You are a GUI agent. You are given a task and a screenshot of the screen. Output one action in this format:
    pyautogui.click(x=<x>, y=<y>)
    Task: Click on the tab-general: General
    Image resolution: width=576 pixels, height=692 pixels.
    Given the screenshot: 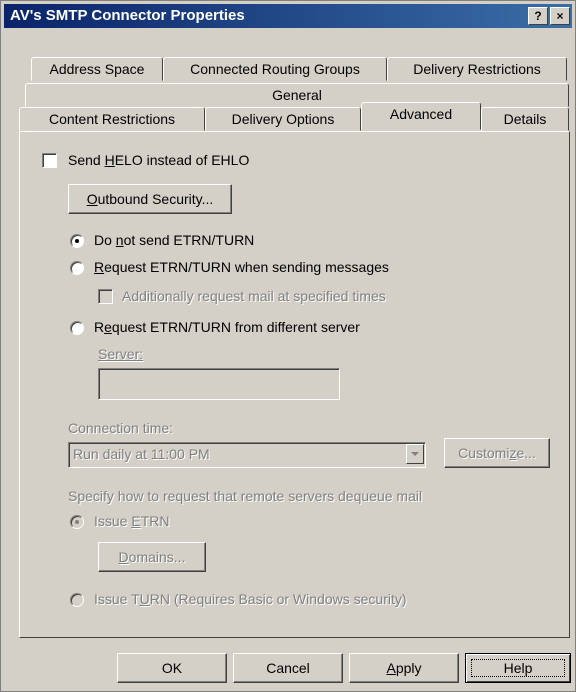 What is the action you would take?
    pyautogui.click(x=297, y=95)
    